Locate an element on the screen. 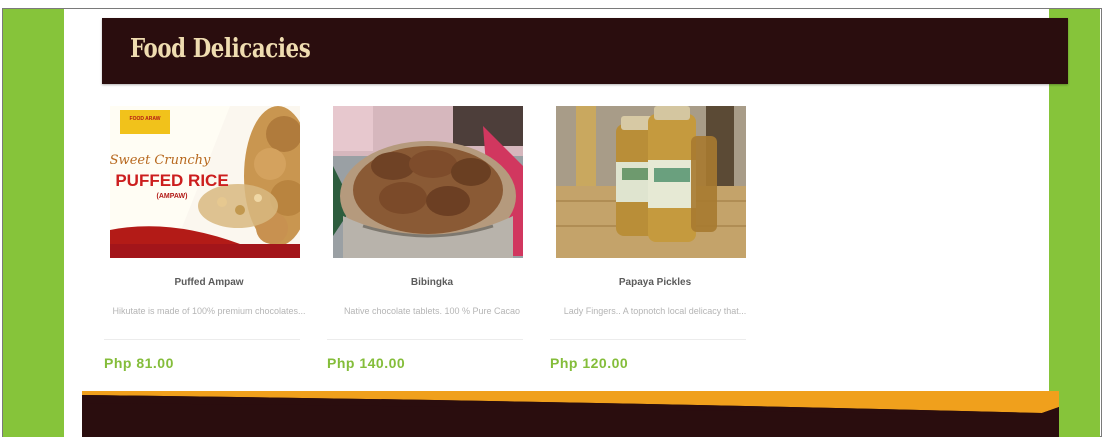 Image resolution: width=1106 pixels, height=439 pixels. package-product-line: PUFFED RICE is located at coordinates (171, 180).